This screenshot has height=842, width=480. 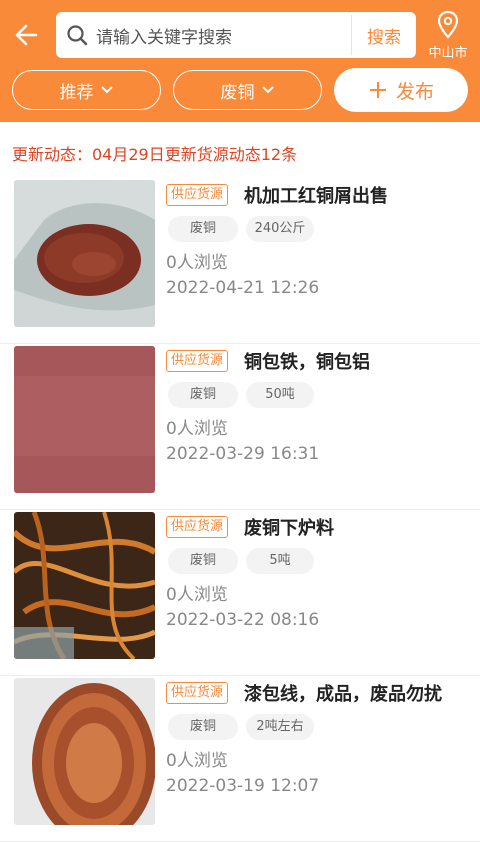 I want to click on search-icon, so click(x=77, y=35).